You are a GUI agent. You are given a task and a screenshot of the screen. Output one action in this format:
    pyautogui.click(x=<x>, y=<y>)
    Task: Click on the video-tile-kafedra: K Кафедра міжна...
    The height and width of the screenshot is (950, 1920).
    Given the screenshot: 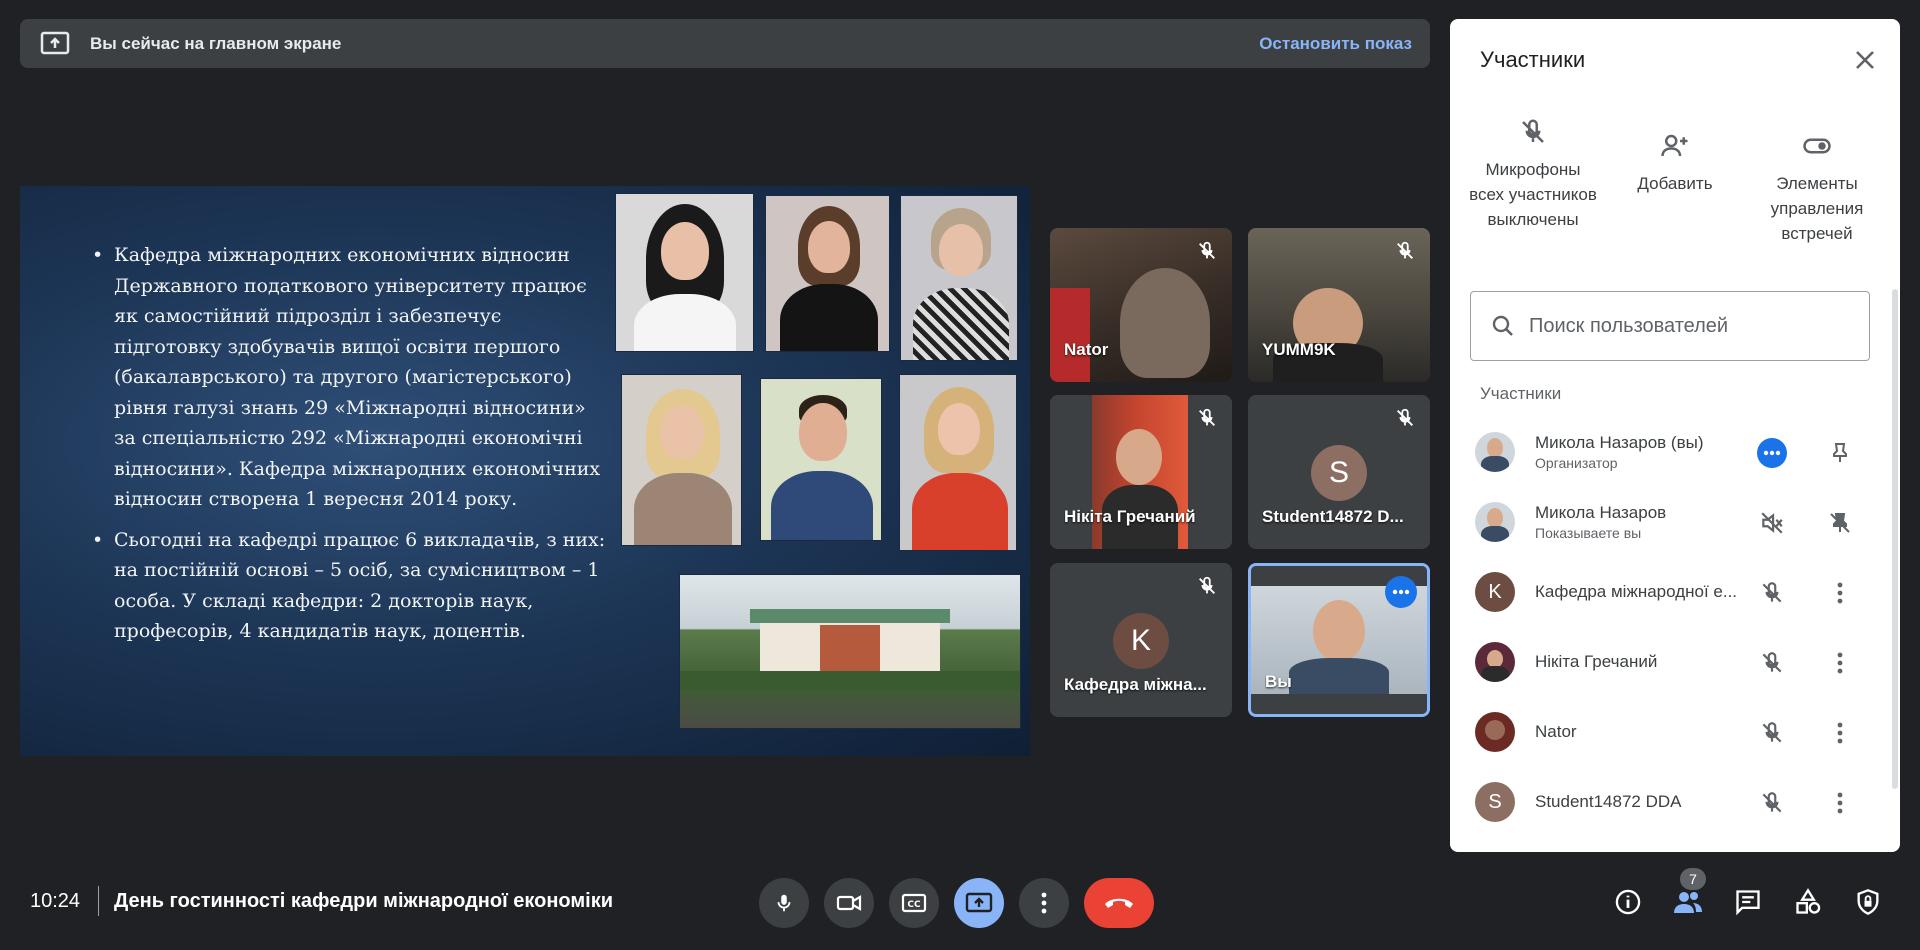 What is the action you would take?
    pyautogui.click(x=1141, y=640)
    